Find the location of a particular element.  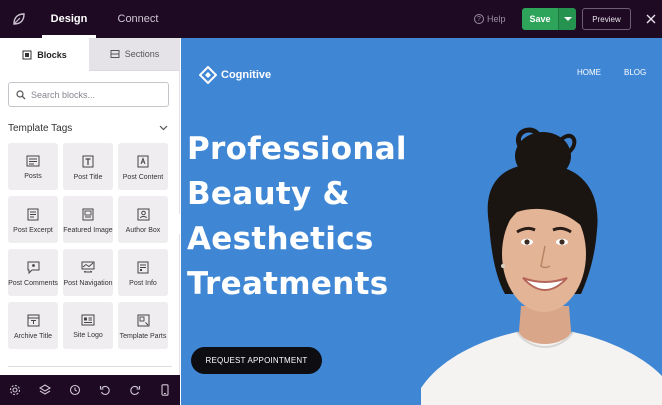

brand-logo: Cognitive is located at coordinates (235, 75).